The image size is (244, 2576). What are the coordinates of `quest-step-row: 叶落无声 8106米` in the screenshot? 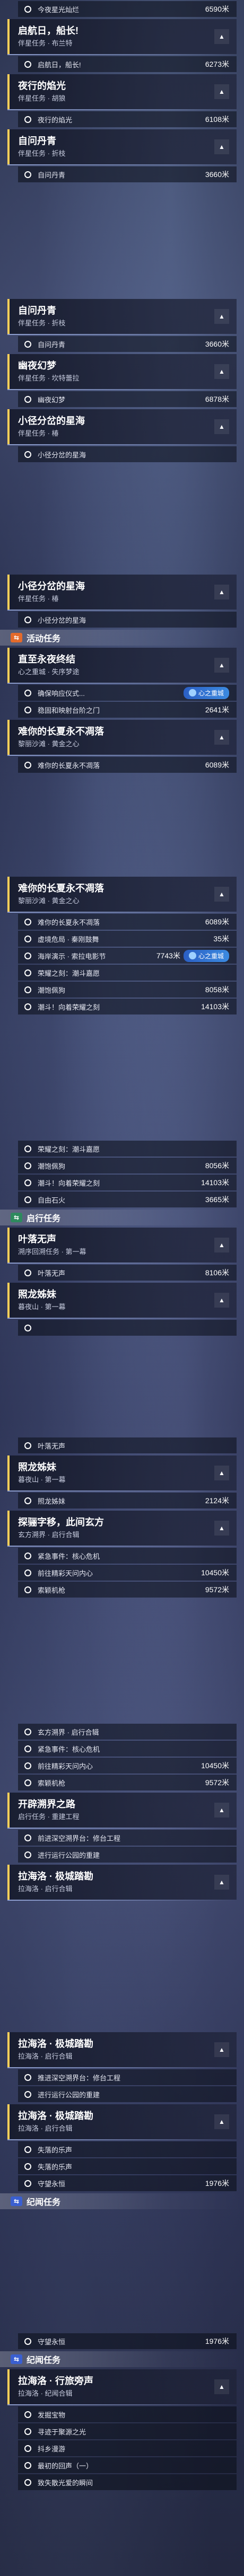 It's located at (128, 1273).